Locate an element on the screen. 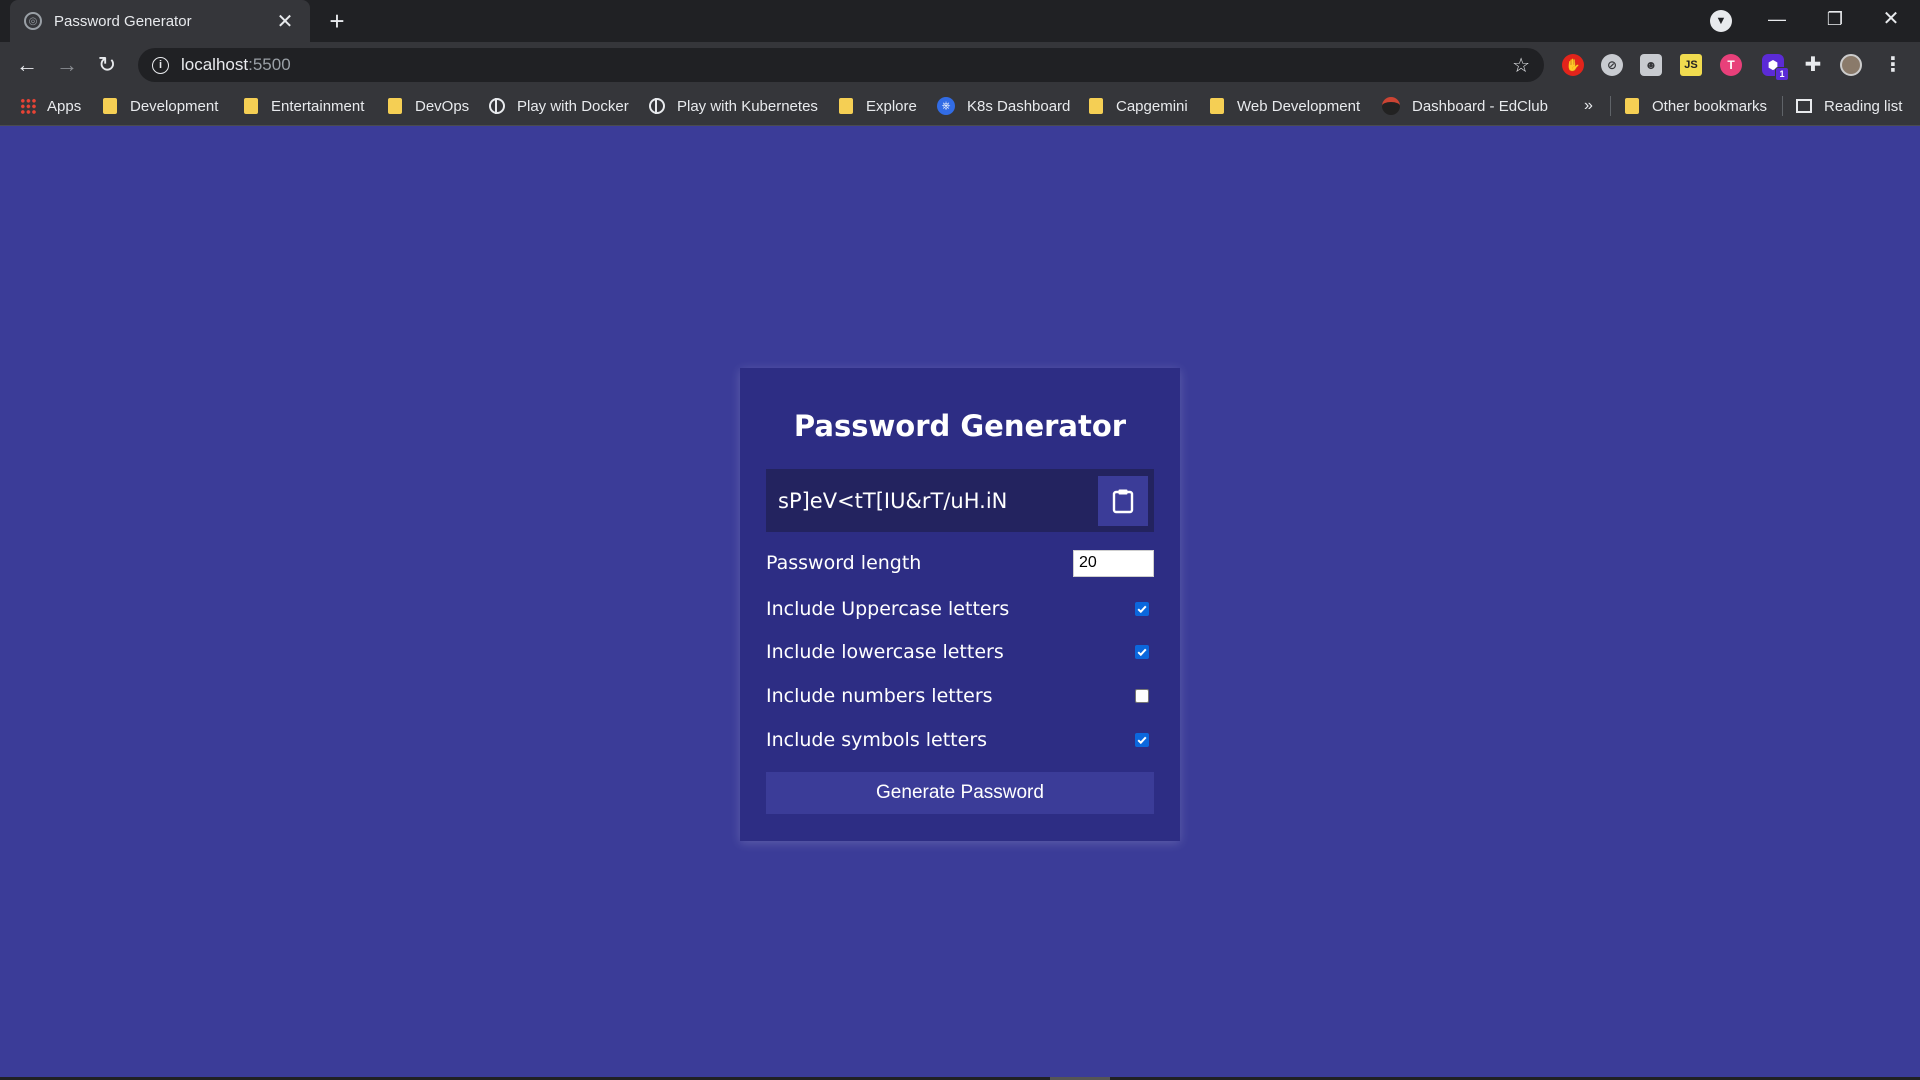 This screenshot has height=1080, width=1920. extension-badge: 1 is located at coordinates (1782, 74).